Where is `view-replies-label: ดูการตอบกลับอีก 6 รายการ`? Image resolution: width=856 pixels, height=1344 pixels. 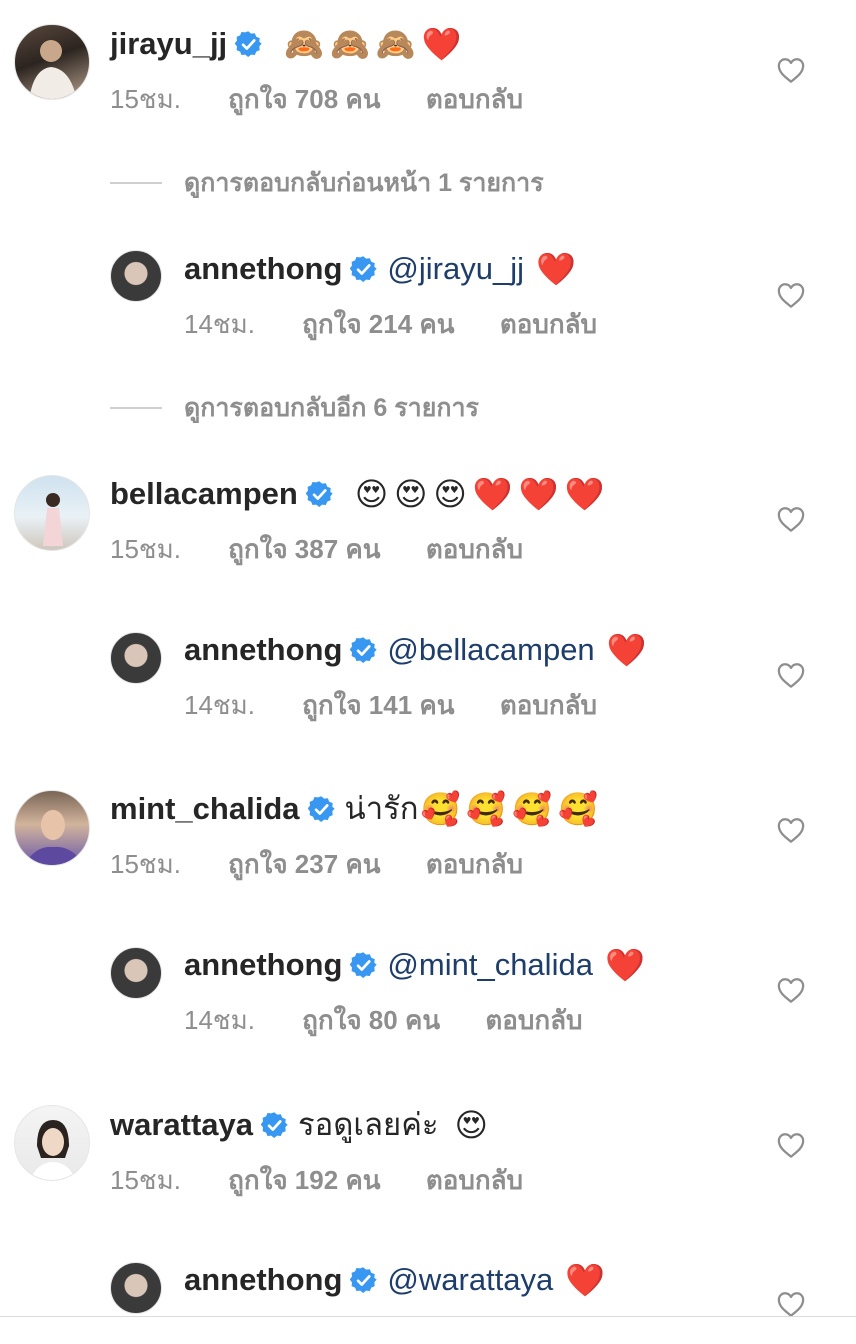
view-replies-label: ดูการตอบกลับอีก 6 รายการ is located at coordinates (331, 408).